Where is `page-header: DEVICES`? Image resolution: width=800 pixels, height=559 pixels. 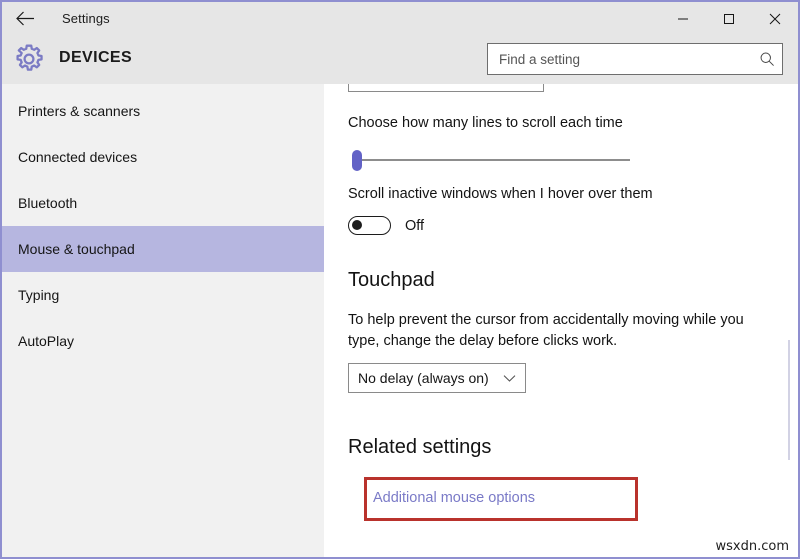 page-header: DEVICES is located at coordinates (400, 59).